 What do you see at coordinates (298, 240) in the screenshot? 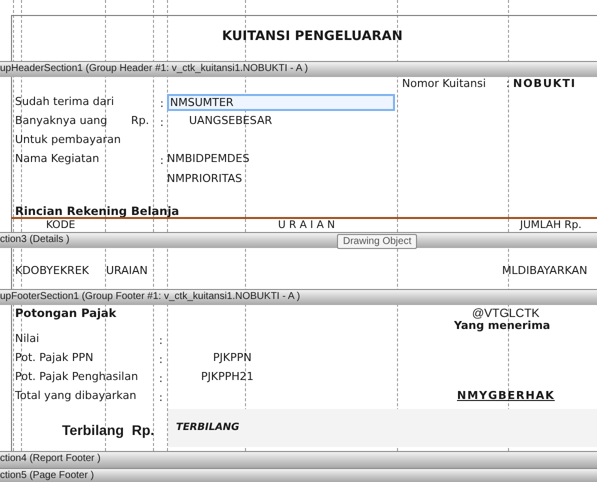
I see `section-bar: ction3 (Details ) Drawing Object` at bounding box center [298, 240].